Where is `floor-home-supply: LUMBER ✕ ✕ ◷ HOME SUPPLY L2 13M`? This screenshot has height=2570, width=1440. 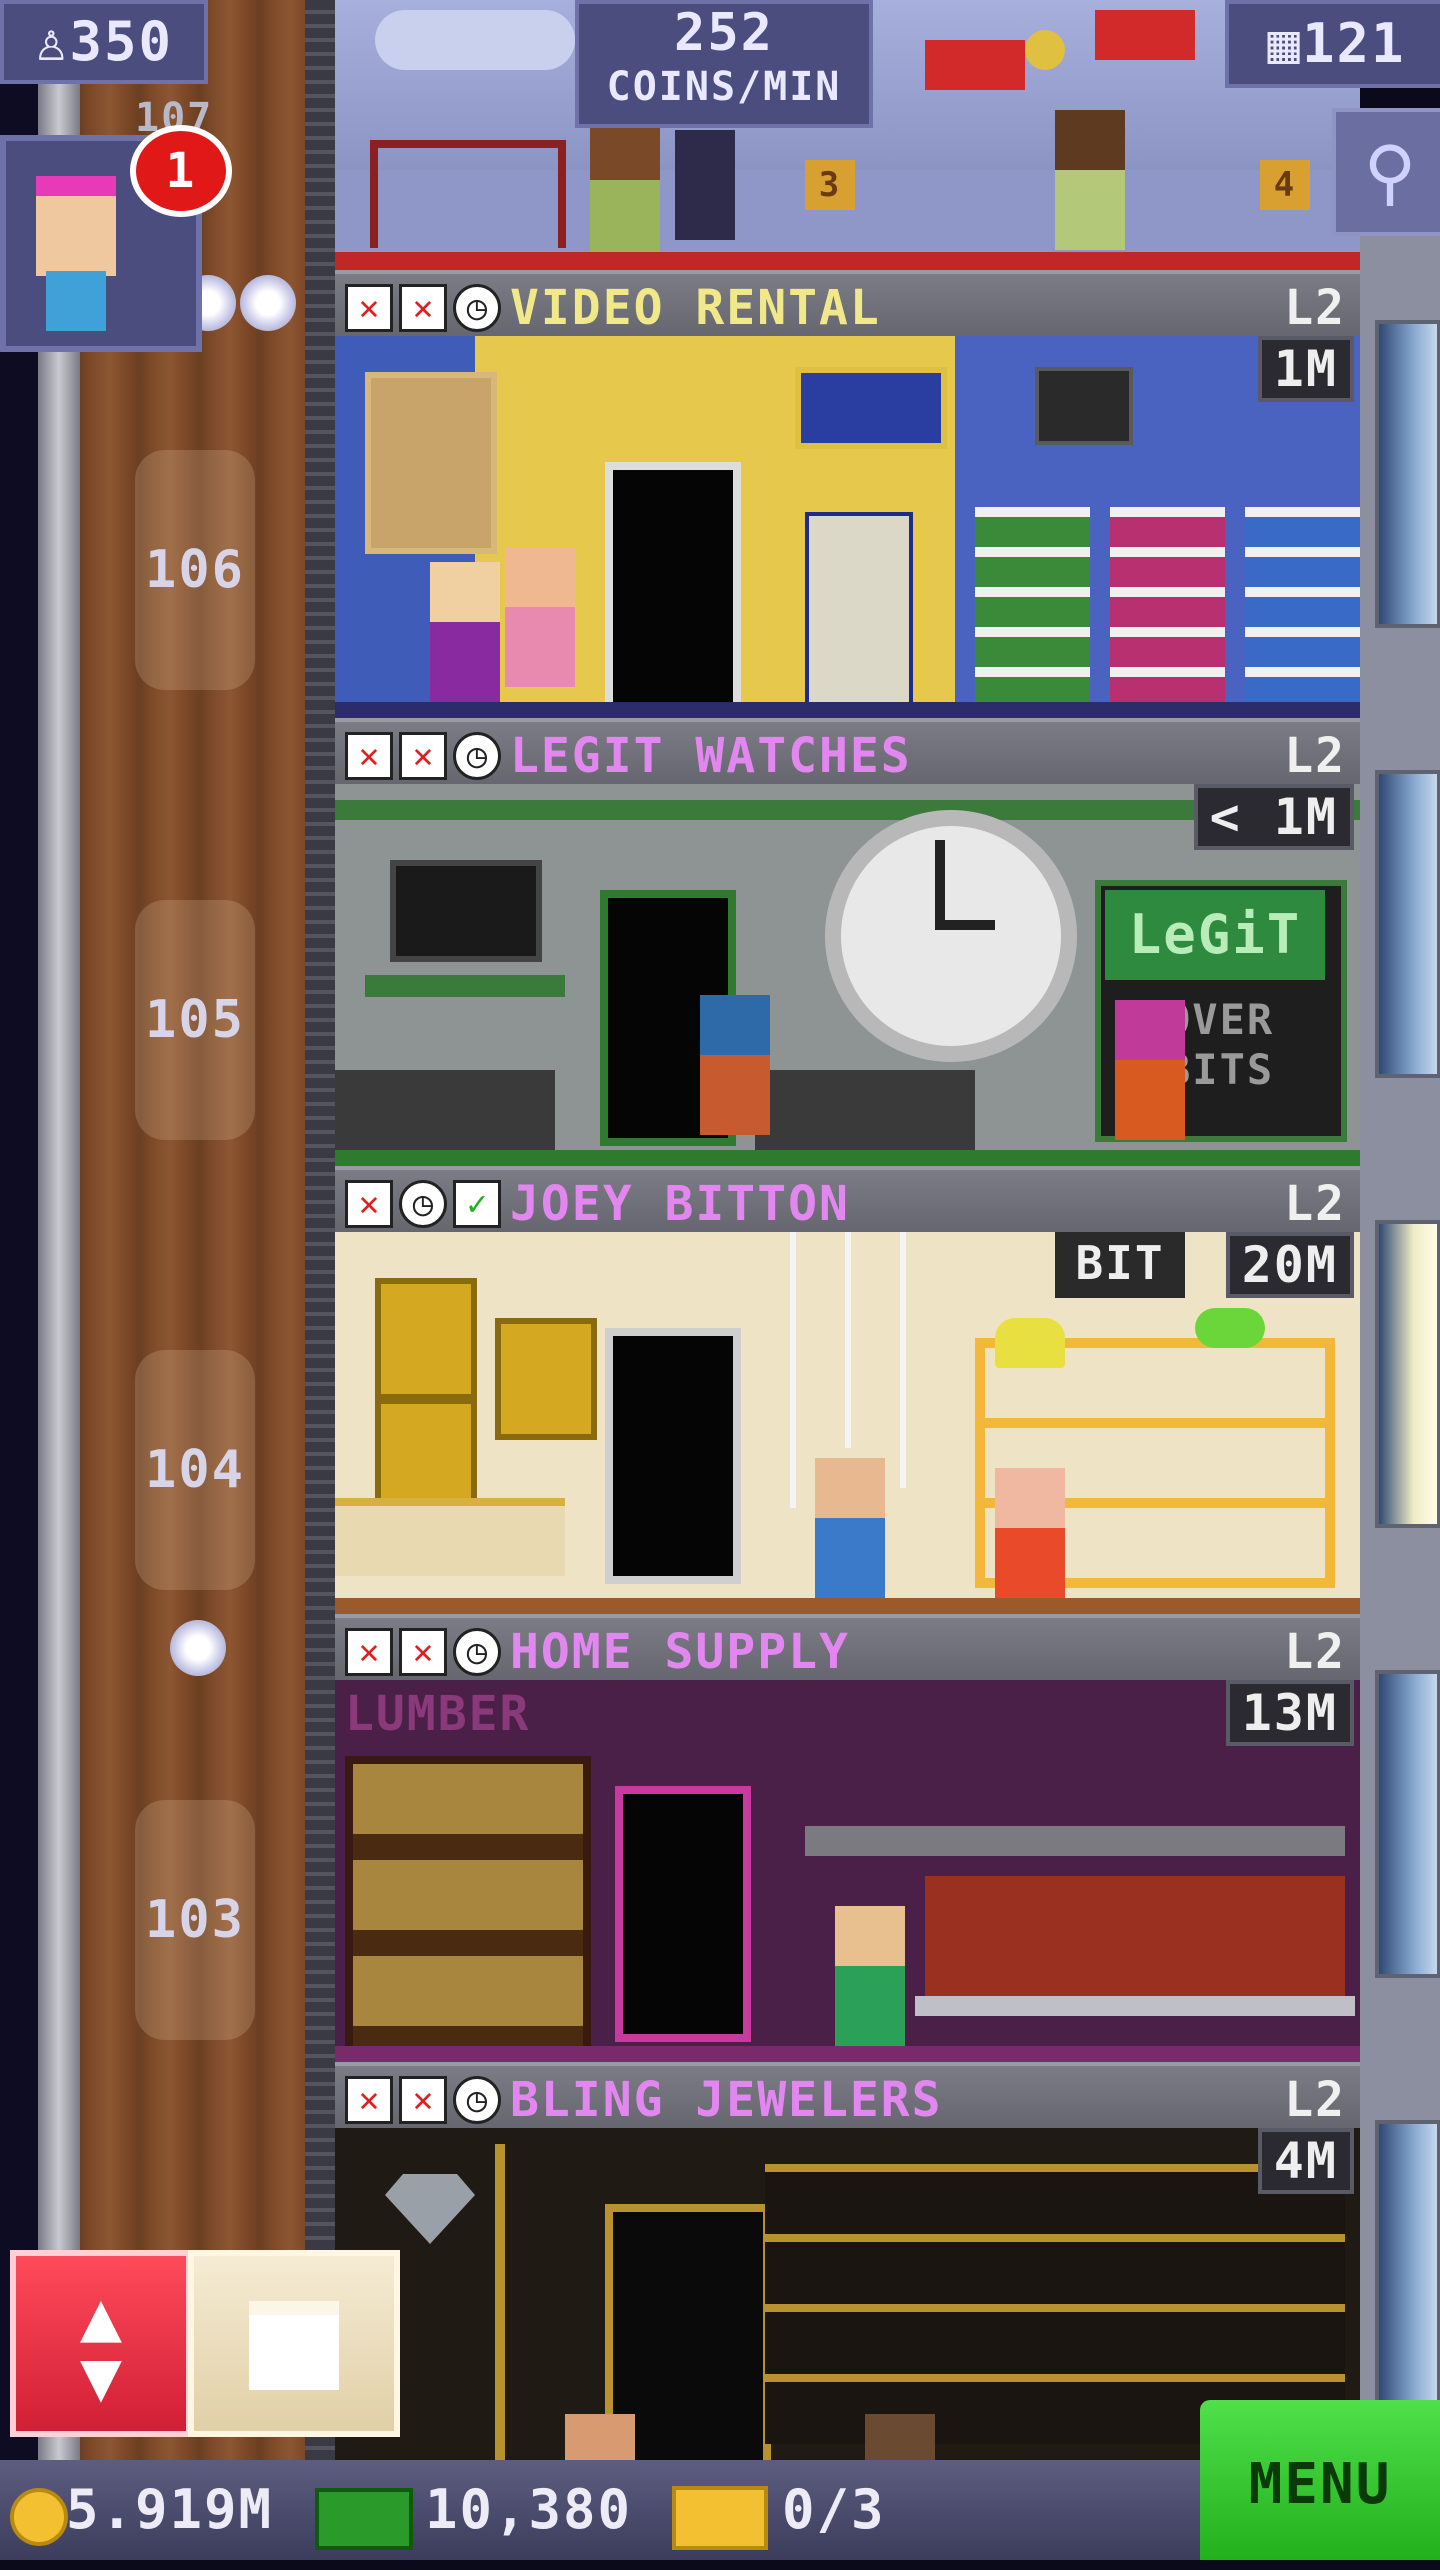 floor-home-supply: LUMBER ✕ ✕ ◷ HOME SUPPLY L2 13M is located at coordinates (847, 1838).